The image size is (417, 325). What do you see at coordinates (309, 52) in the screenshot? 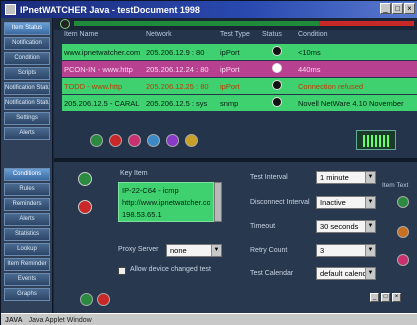
I see `cell-condition: <10ms` at bounding box center [309, 52].